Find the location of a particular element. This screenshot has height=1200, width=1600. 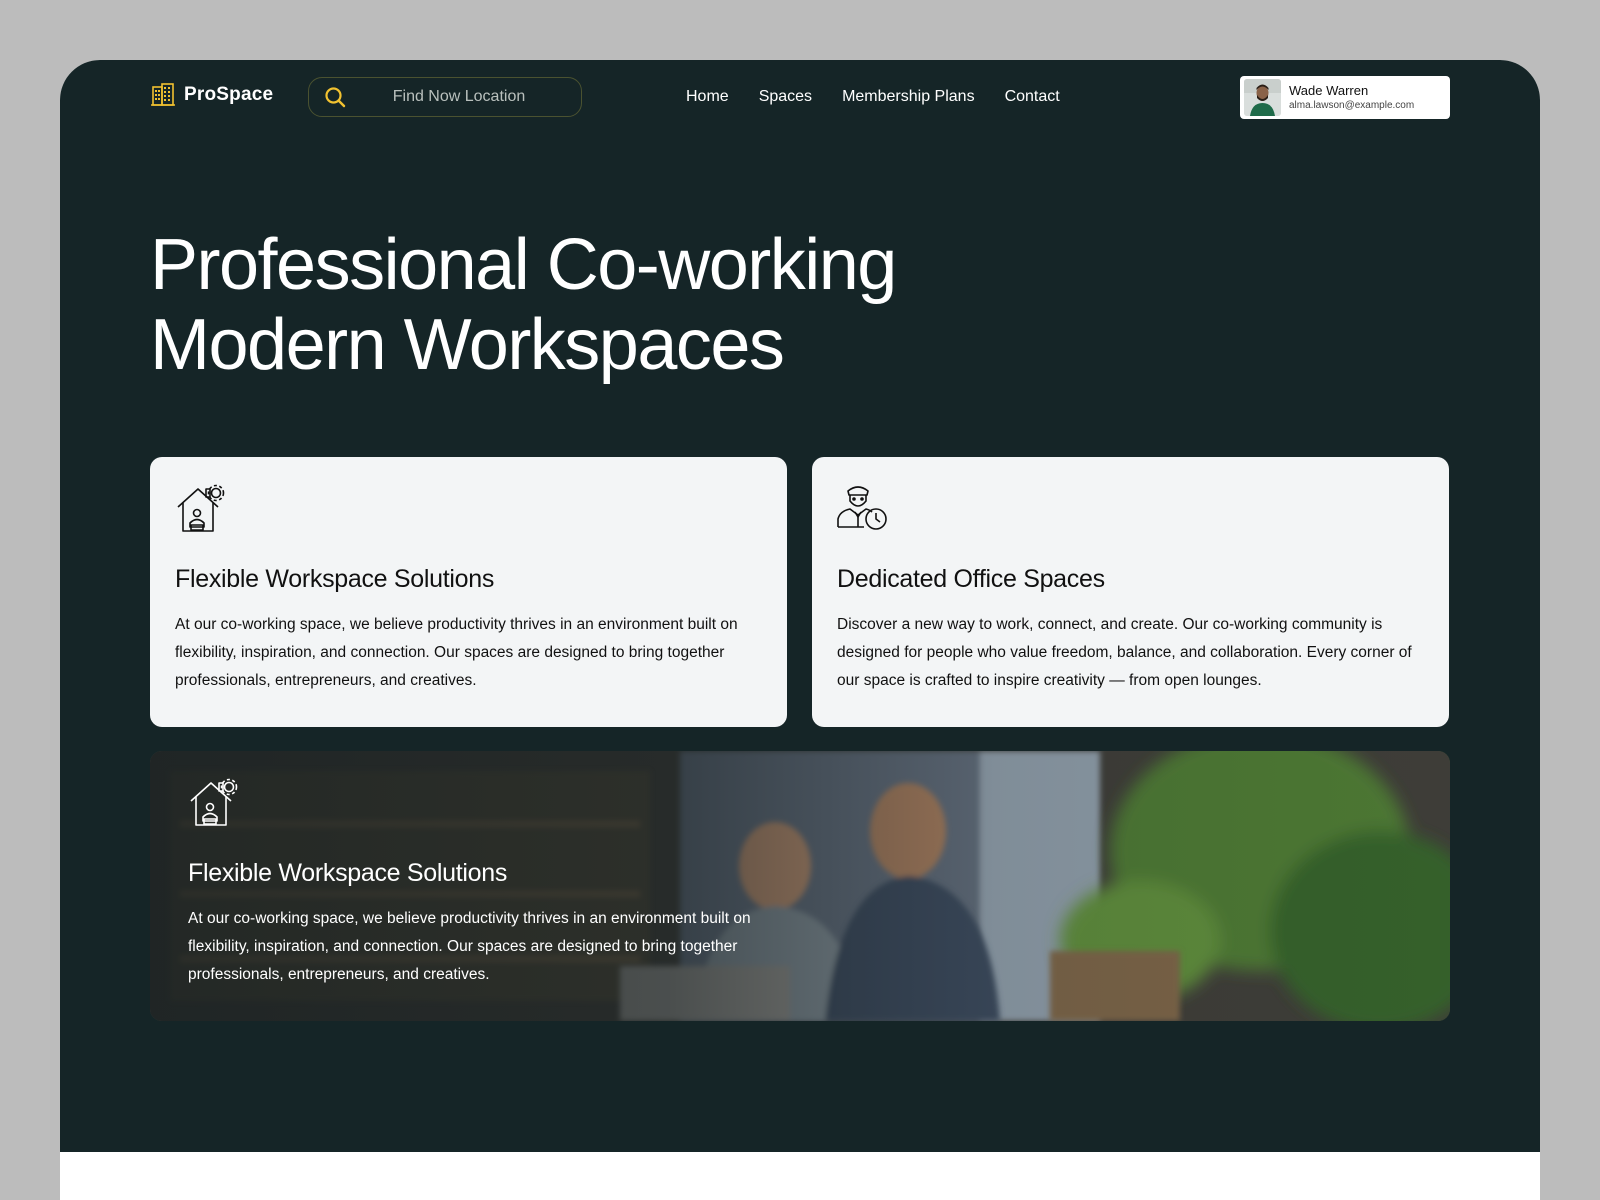

logo: ProSpace is located at coordinates (211, 95).